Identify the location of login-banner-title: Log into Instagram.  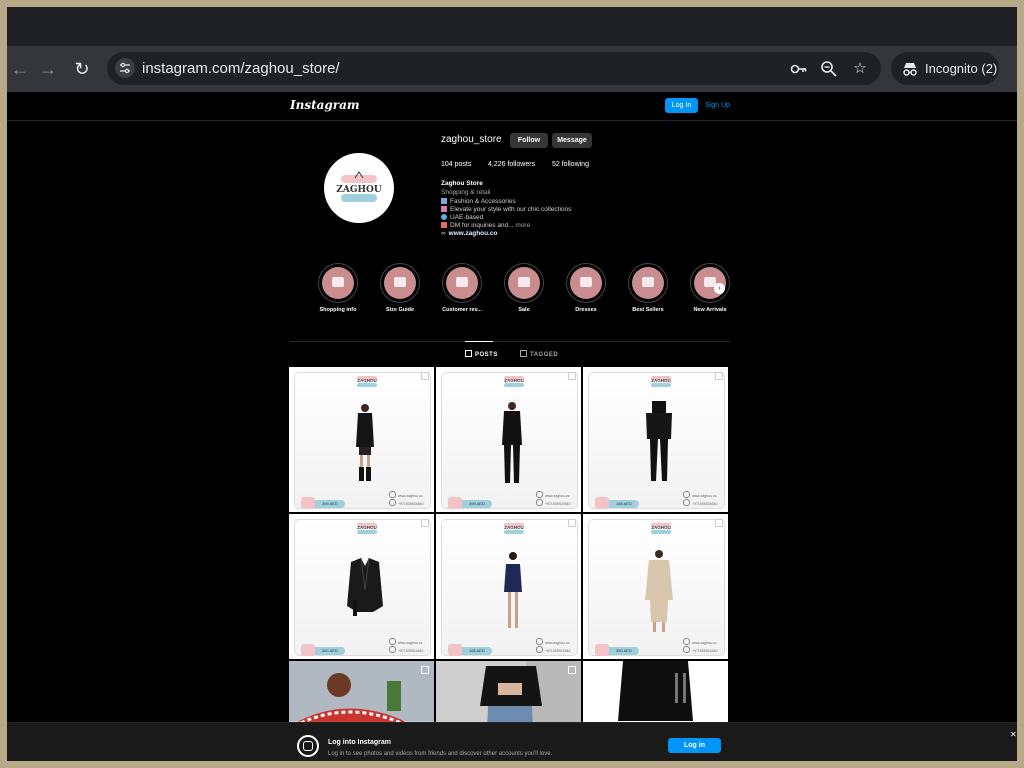
(359, 742).